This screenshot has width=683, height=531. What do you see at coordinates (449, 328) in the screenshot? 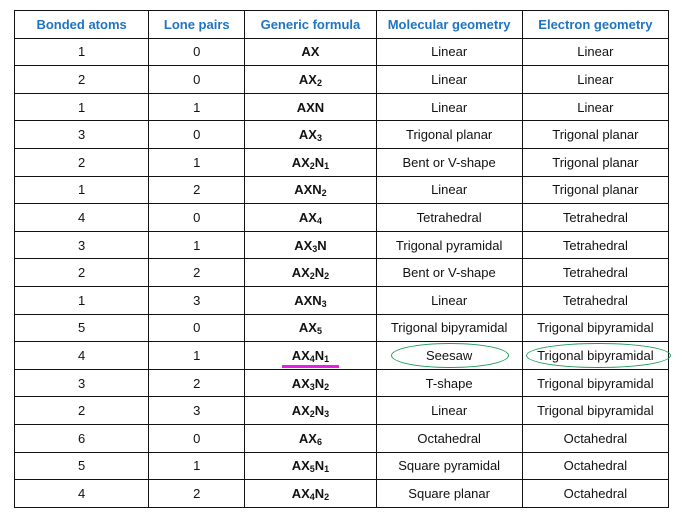
I see `molecular-geometry-cell: Trigonal bipyramidal` at bounding box center [449, 328].